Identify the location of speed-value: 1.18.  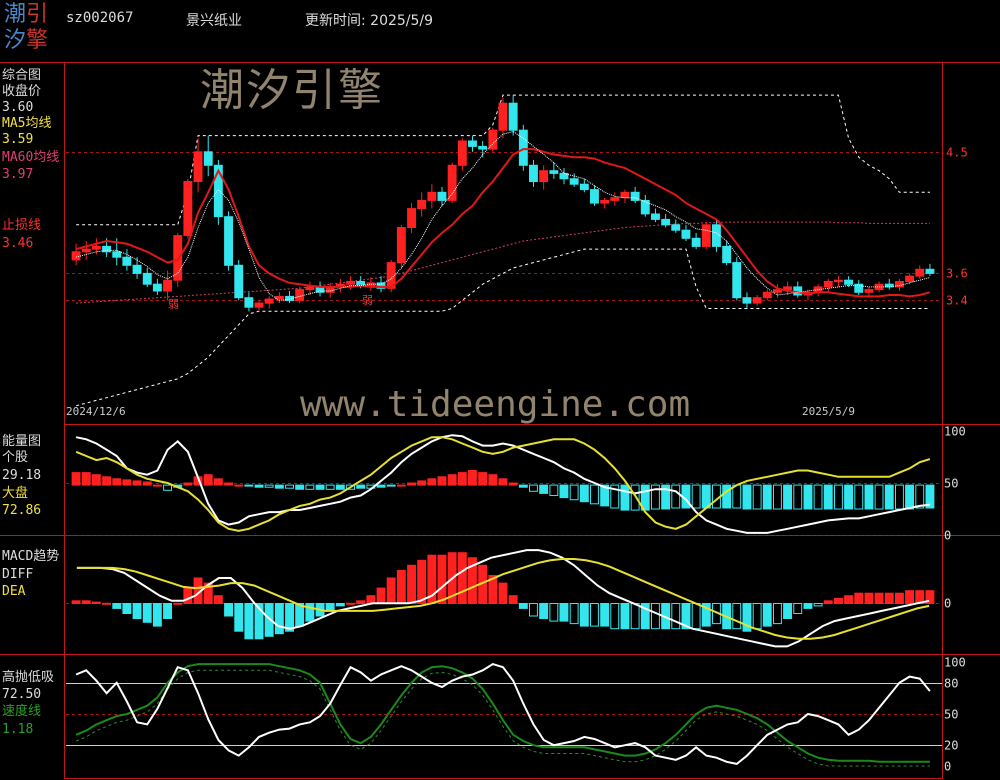
(18, 729).